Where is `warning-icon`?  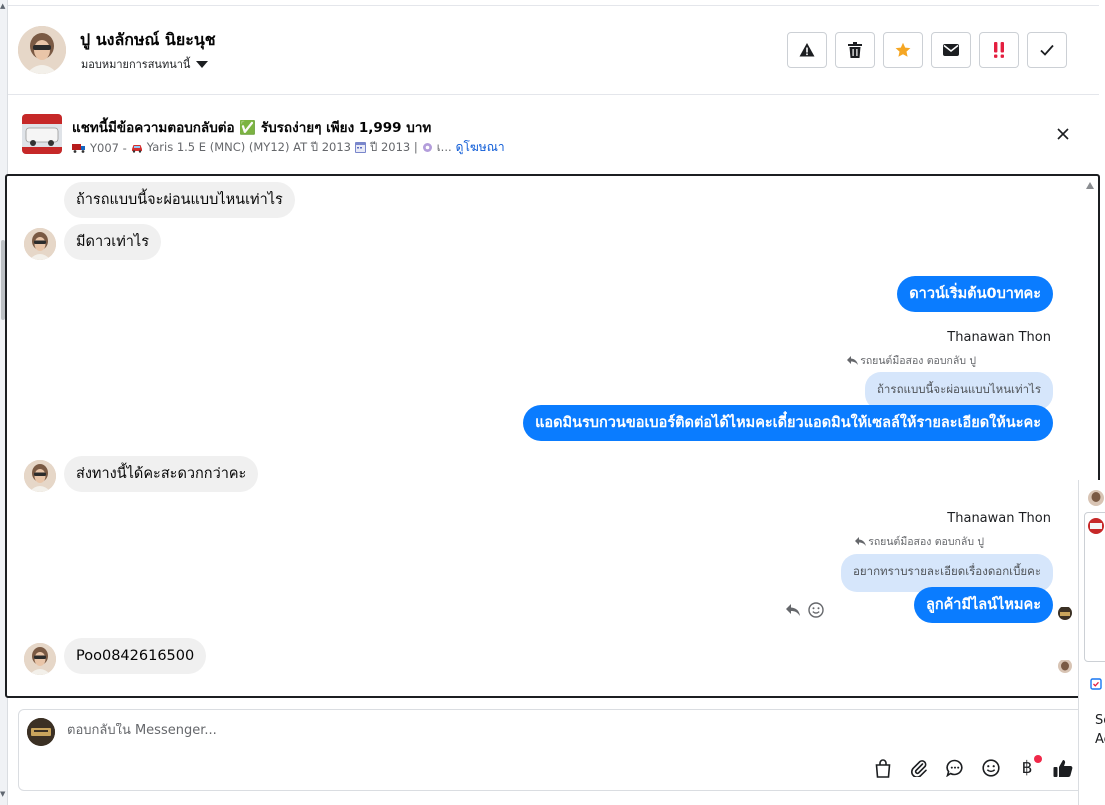 warning-icon is located at coordinates (807, 50).